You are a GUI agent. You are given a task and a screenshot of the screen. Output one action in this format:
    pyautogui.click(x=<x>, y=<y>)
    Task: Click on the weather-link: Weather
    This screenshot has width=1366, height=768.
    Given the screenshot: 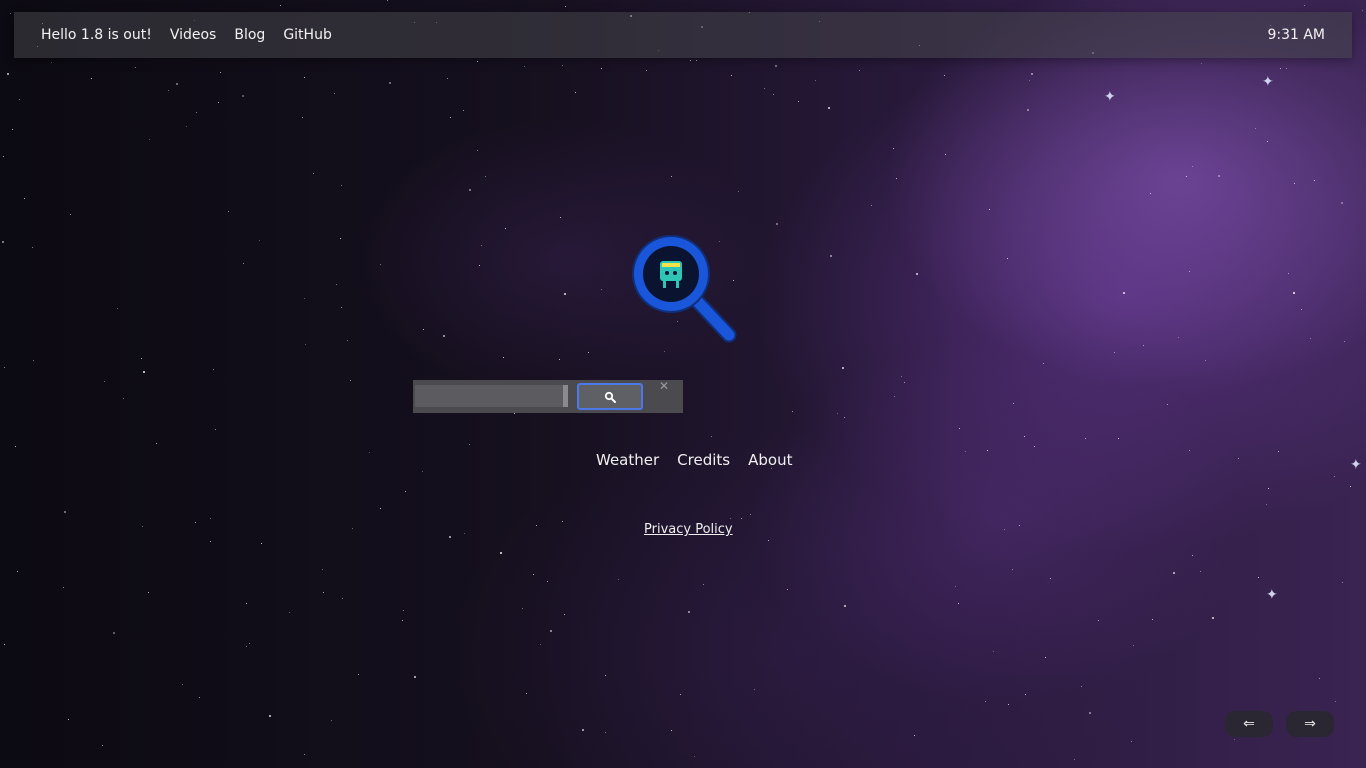 What is the action you would take?
    pyautogui.click(x=627, y=460)
    